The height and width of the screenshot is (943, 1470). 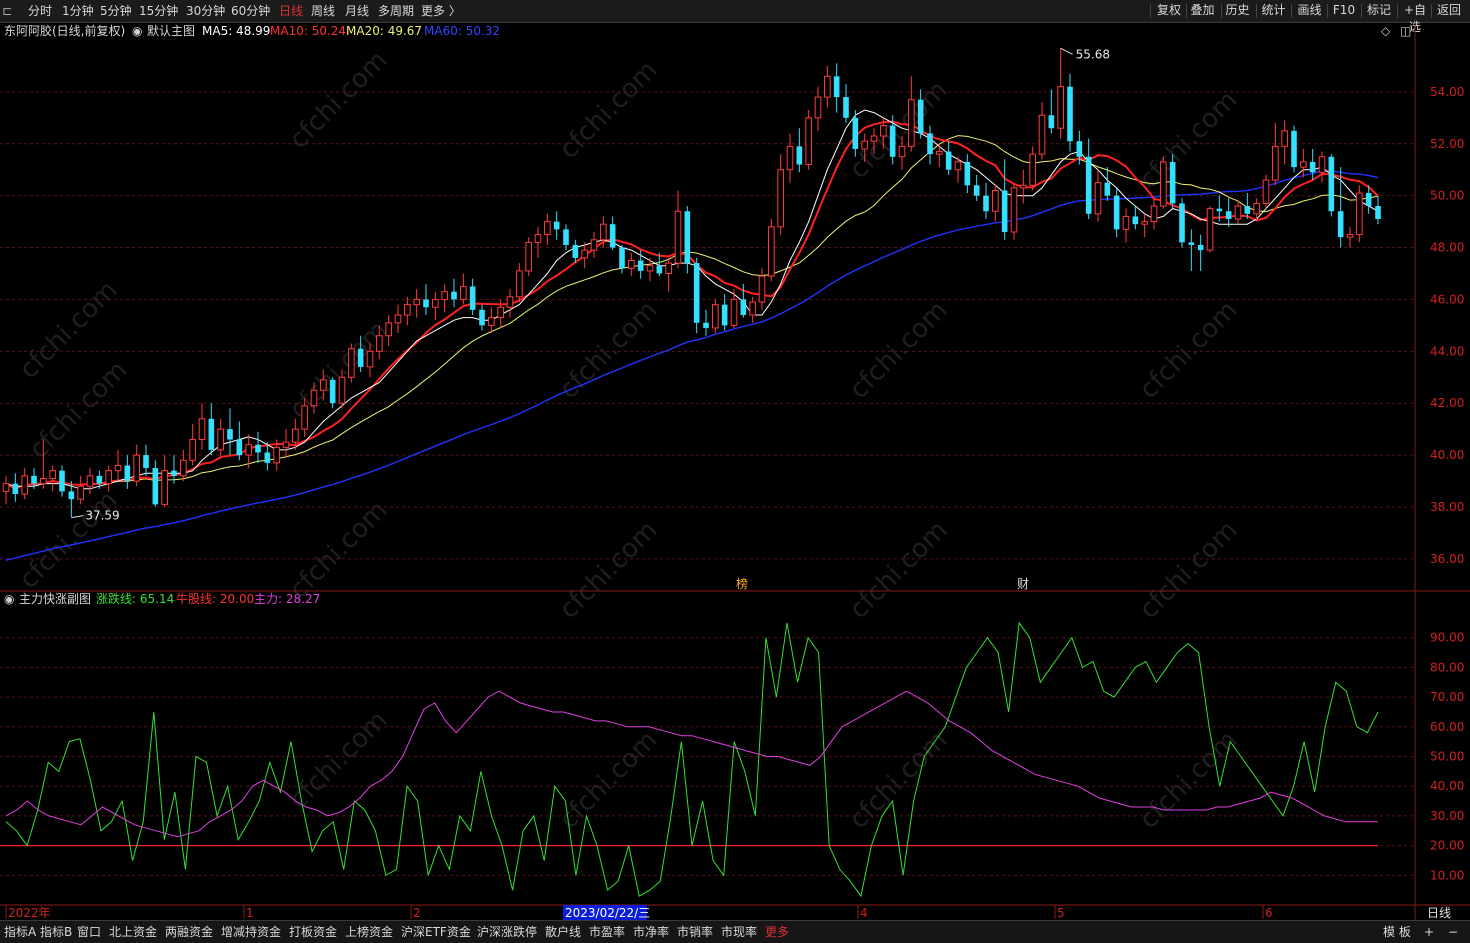 What do you see at coordinates (251, 932) in the screenshot?
I see `bottom-tab: 增减持资金` at bounding box center [251, 932].